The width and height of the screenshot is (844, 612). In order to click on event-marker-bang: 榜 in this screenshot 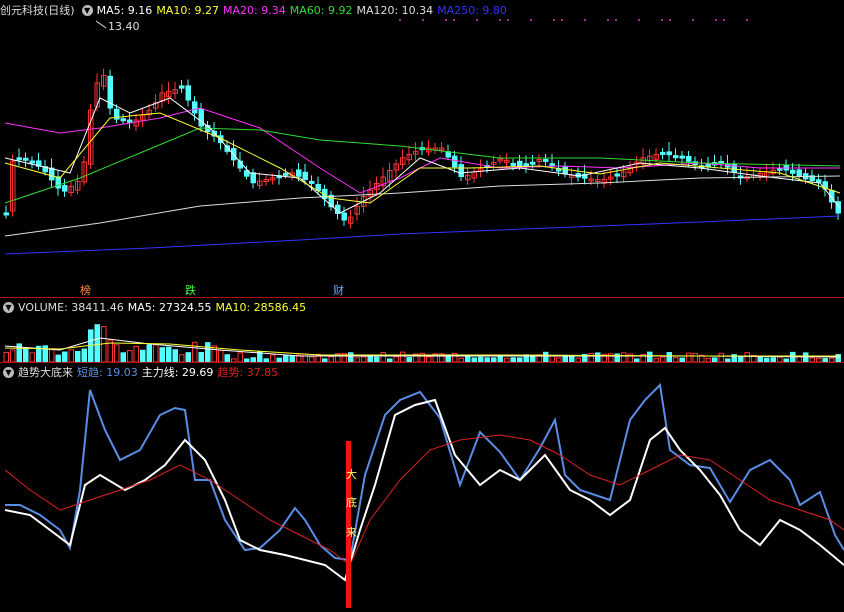, I will do `click(85, 290)`.